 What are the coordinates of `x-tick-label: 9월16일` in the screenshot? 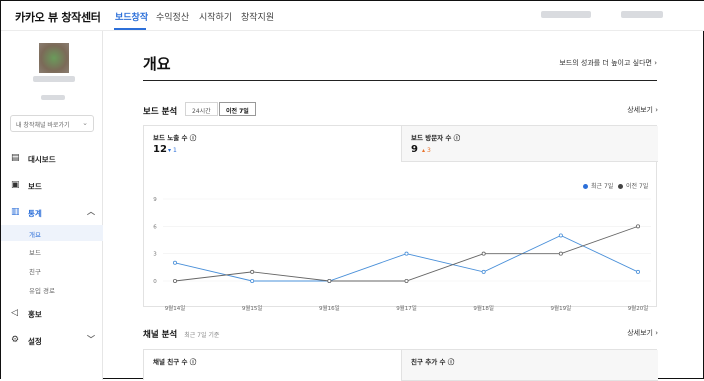 It's located at (329, 308).